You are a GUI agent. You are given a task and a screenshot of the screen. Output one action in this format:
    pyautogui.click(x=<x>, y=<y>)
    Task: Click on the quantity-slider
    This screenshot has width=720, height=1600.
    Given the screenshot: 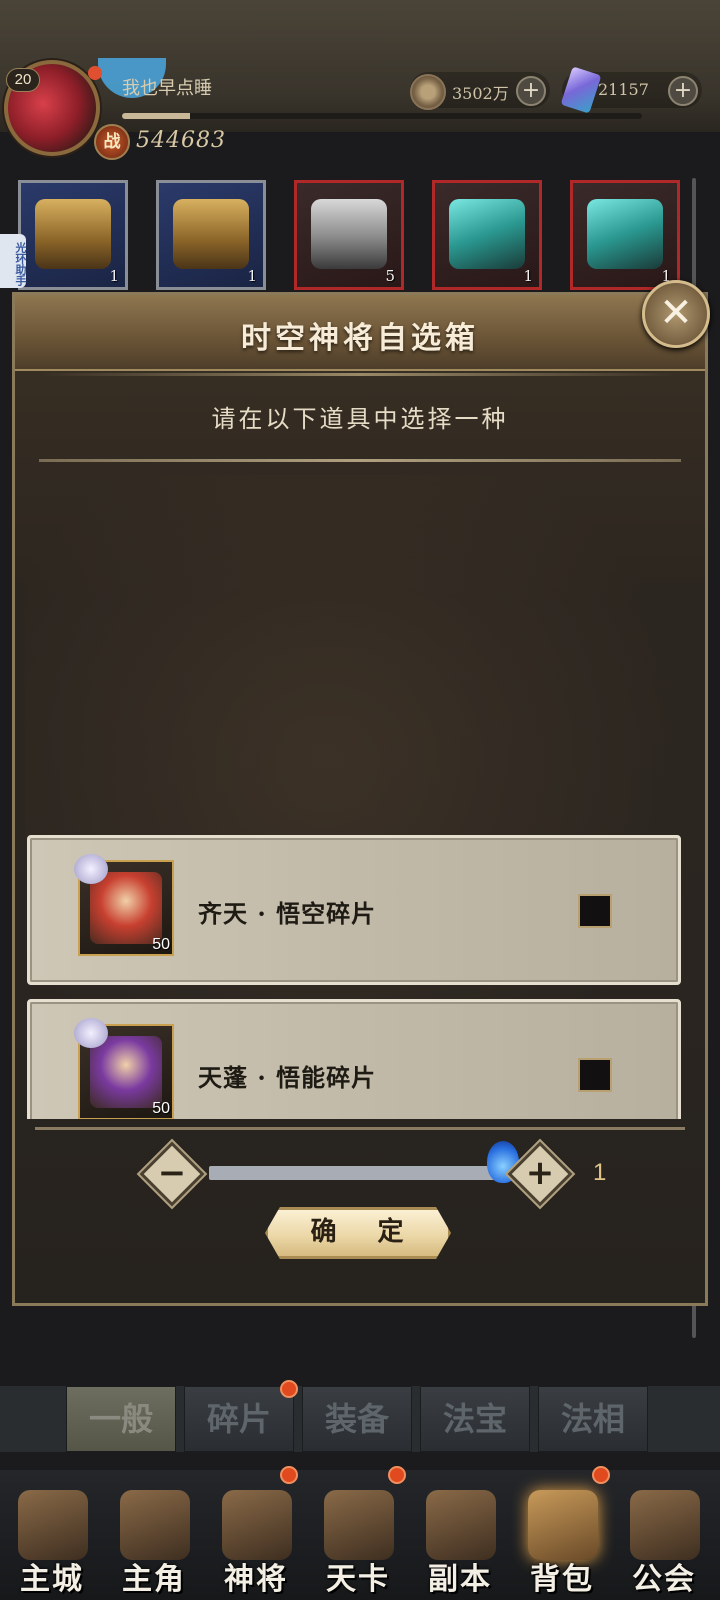 What is the action you would take?
    pyautogui.click(x=356, y=1173)
    